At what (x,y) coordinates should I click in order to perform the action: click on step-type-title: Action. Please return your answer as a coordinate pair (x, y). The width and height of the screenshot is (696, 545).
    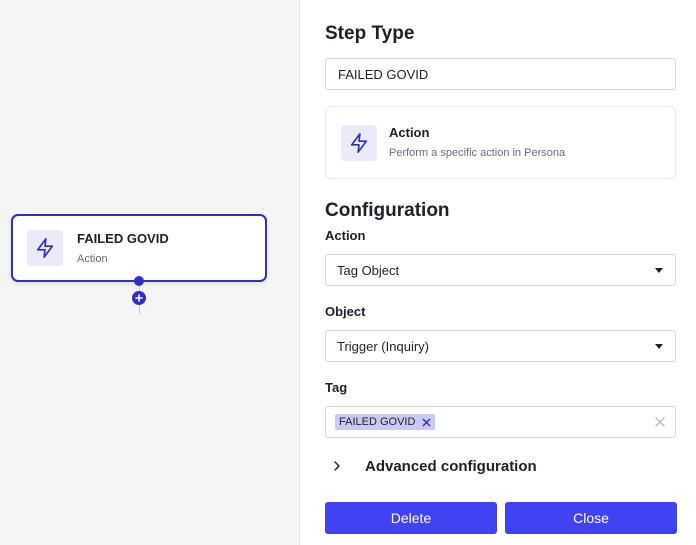
    Looking at the image, I should click on (409, 132).